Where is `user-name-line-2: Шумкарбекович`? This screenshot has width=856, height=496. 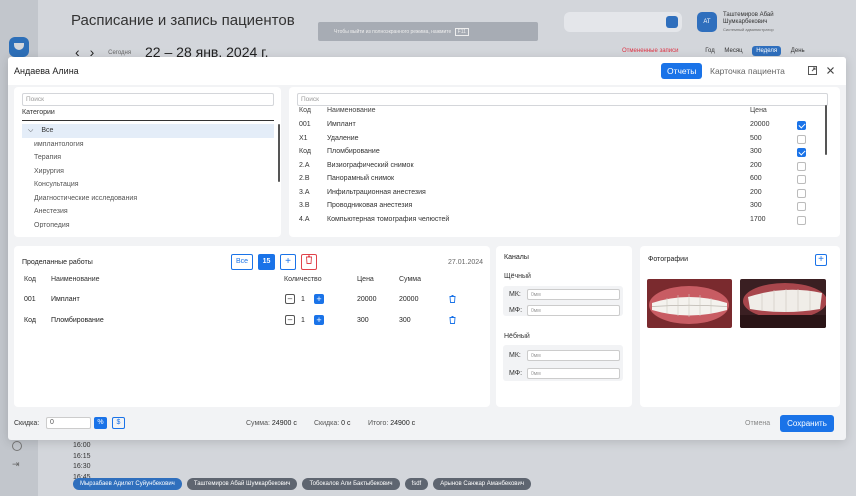 user-name-line-2: Шумкарбекович is located at coordinates (745, 22).